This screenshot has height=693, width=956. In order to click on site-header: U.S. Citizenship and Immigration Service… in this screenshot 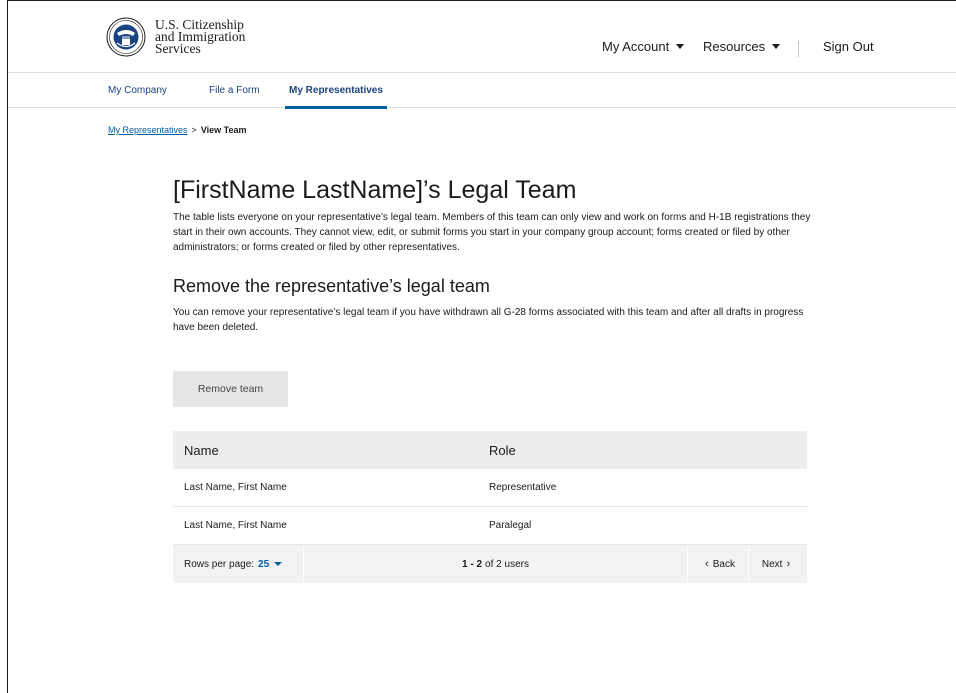, I will do `click(482, 37)`.